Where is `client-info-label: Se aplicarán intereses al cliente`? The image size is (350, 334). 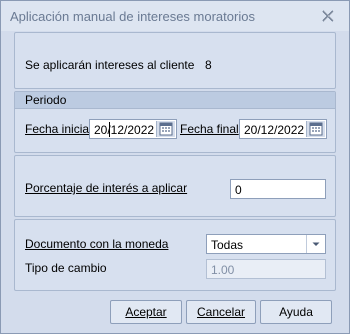
client-info-label: Se aplicarán intereses al cliente is located at coordinates (110, 65).